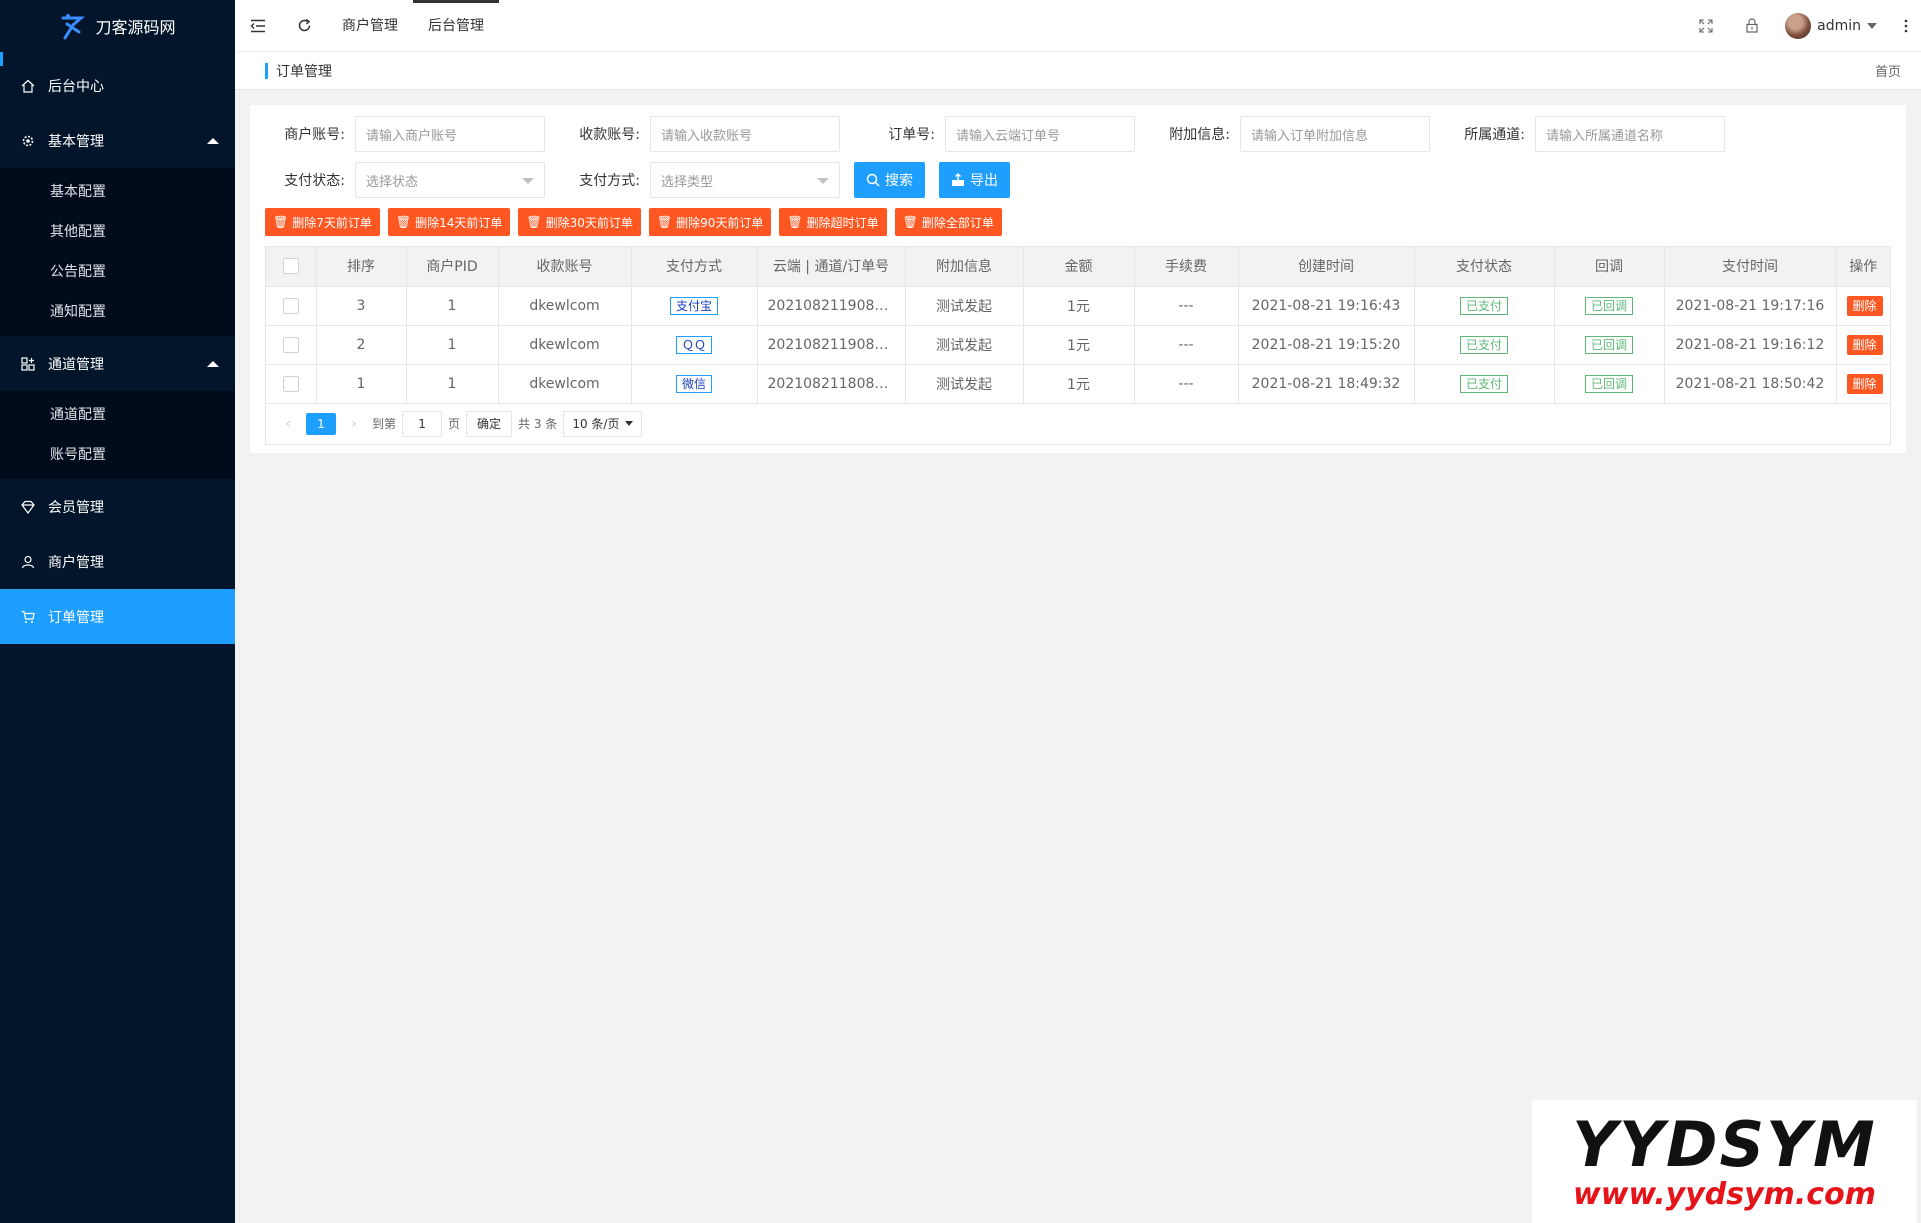  Describe the element at coordinates (1040, 134) in the screenshot. I see `order-no-input: 请输入云端订单号` at that location.